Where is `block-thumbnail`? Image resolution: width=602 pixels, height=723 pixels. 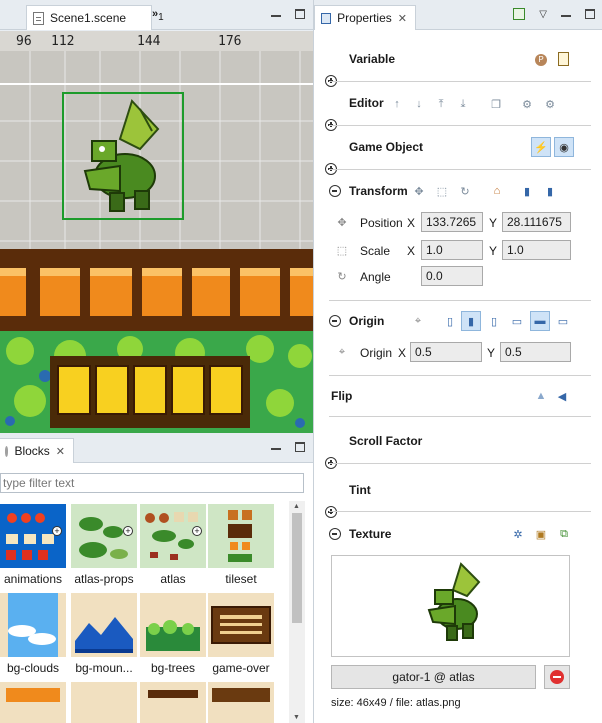
block-thumbnail is located at coordinates (33, 702).